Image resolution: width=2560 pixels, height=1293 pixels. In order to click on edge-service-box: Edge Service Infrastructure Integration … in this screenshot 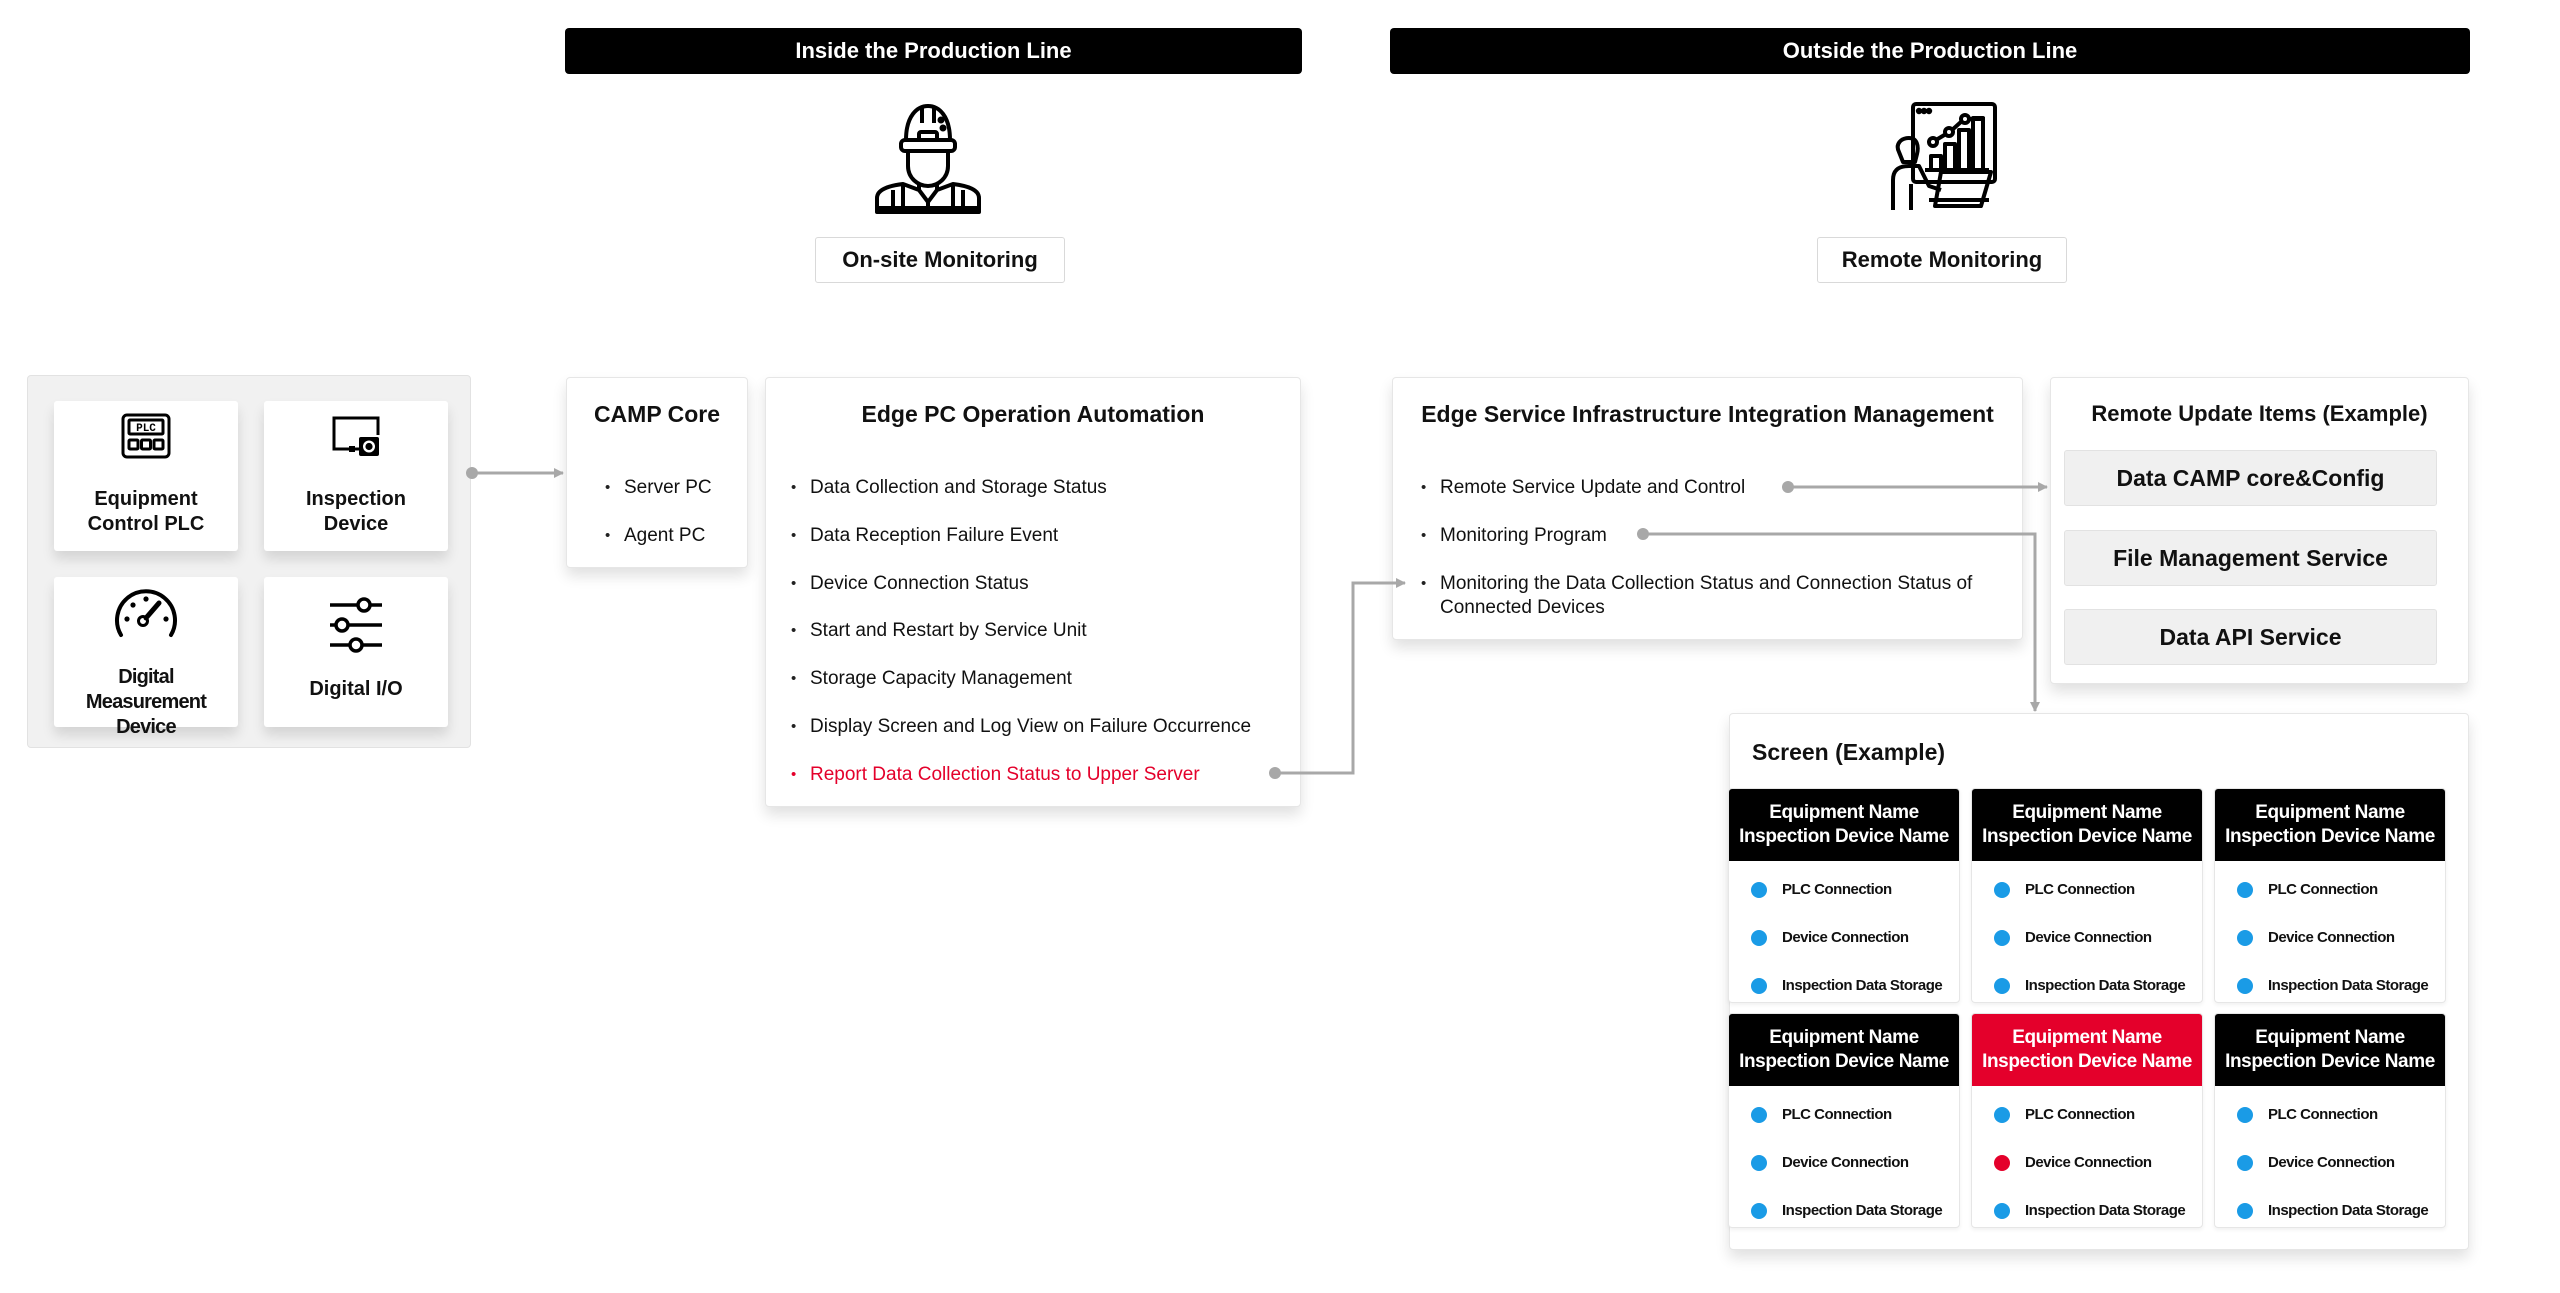, I will do `click(1707, 508)`.